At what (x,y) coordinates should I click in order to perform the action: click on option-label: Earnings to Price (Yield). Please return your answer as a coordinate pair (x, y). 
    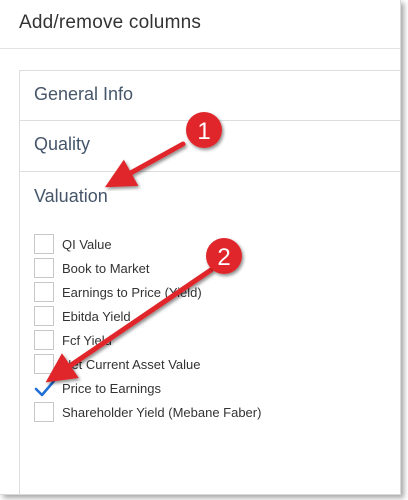
    Looking at the image, I should click on (132, 292).